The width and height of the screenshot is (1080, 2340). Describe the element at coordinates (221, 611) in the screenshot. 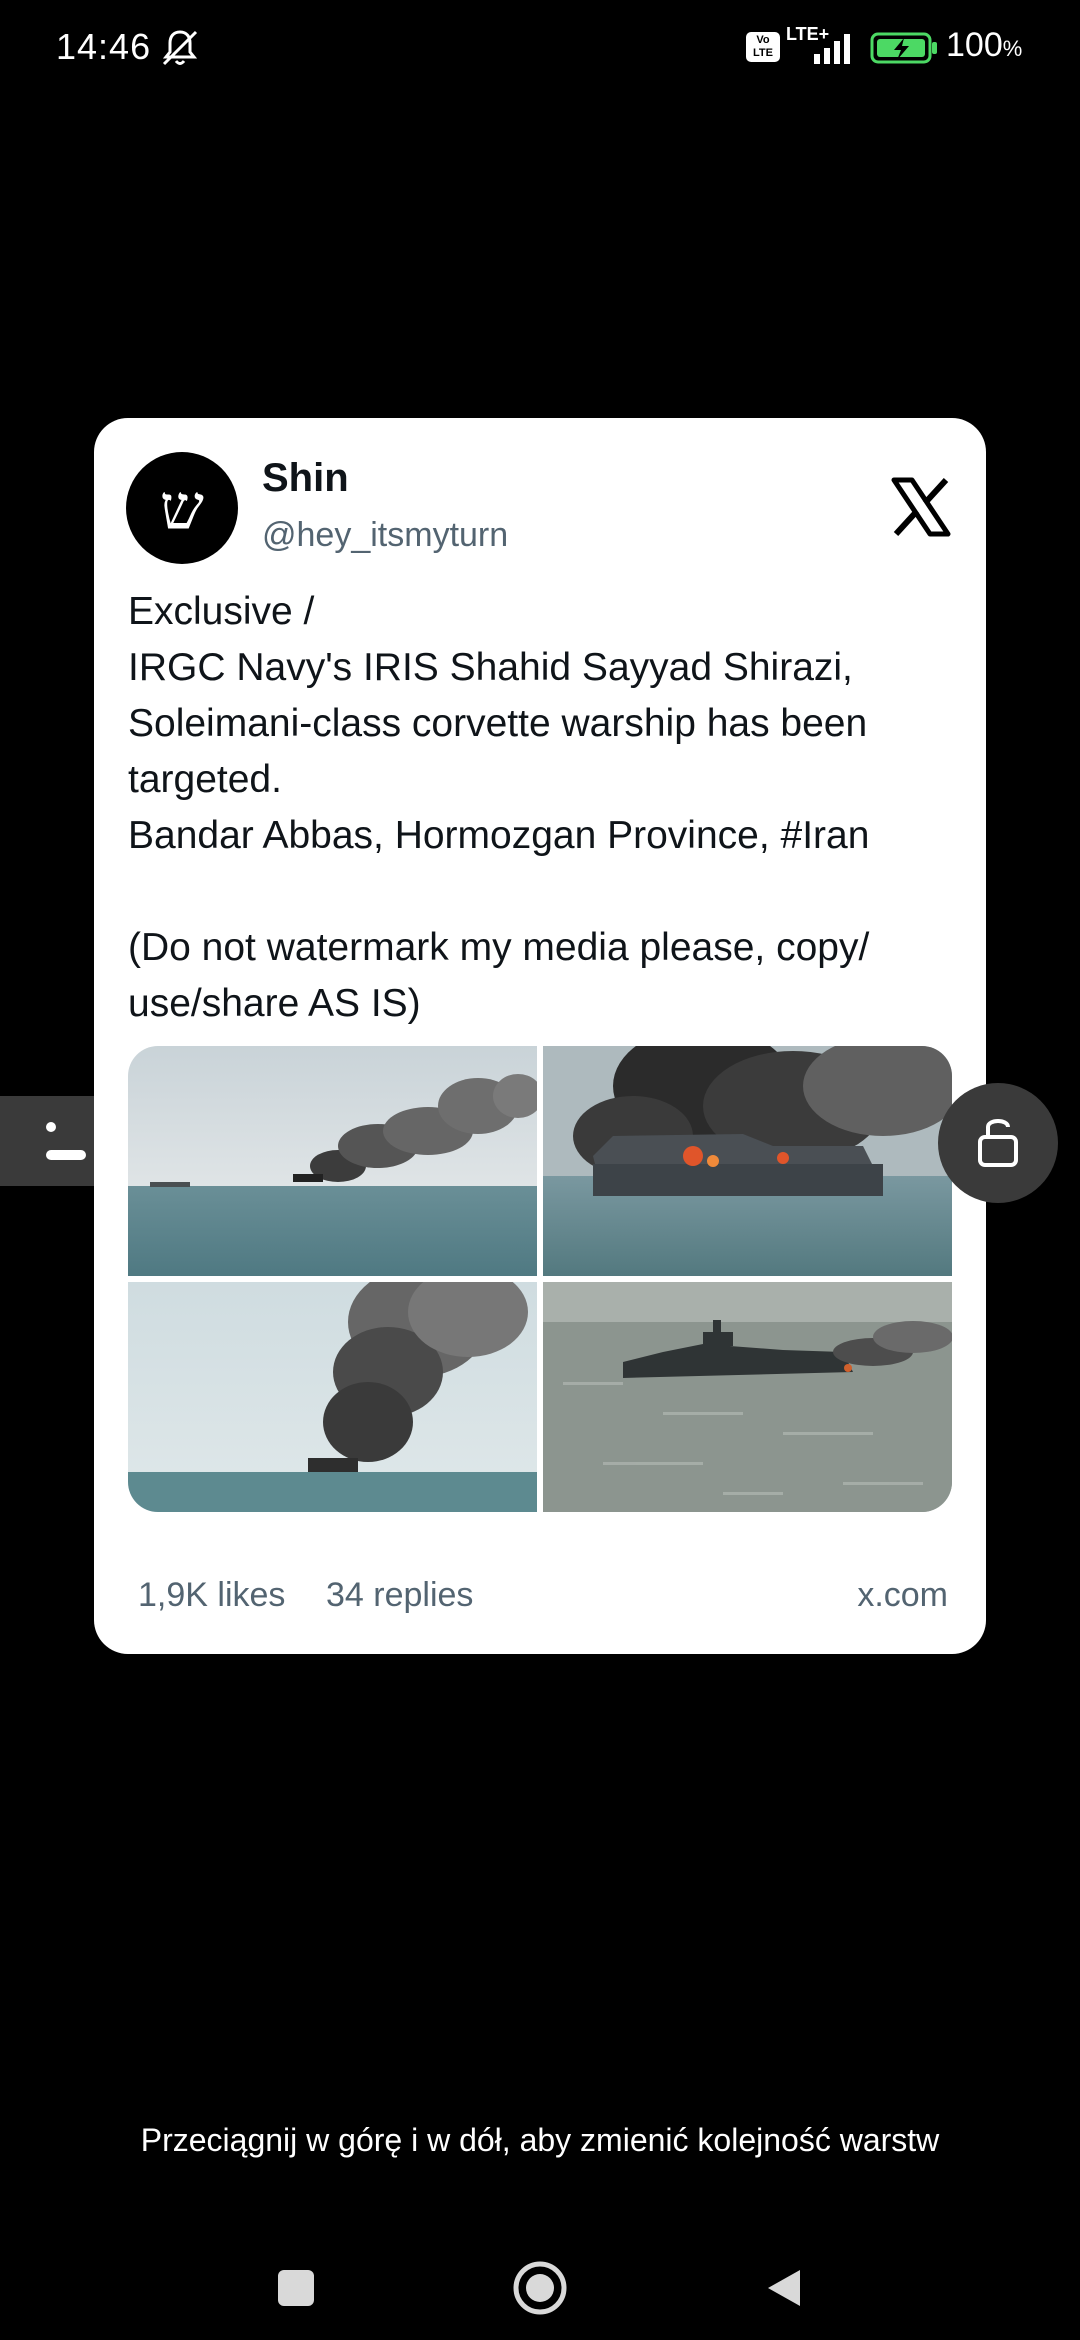

I see `tweet-line: Exclusive /` at that location.